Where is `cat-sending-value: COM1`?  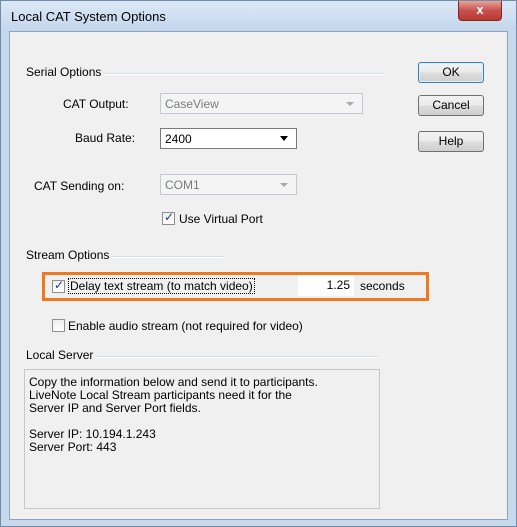 cat-sending-value: COM1 is located at coordinates (182, 185).